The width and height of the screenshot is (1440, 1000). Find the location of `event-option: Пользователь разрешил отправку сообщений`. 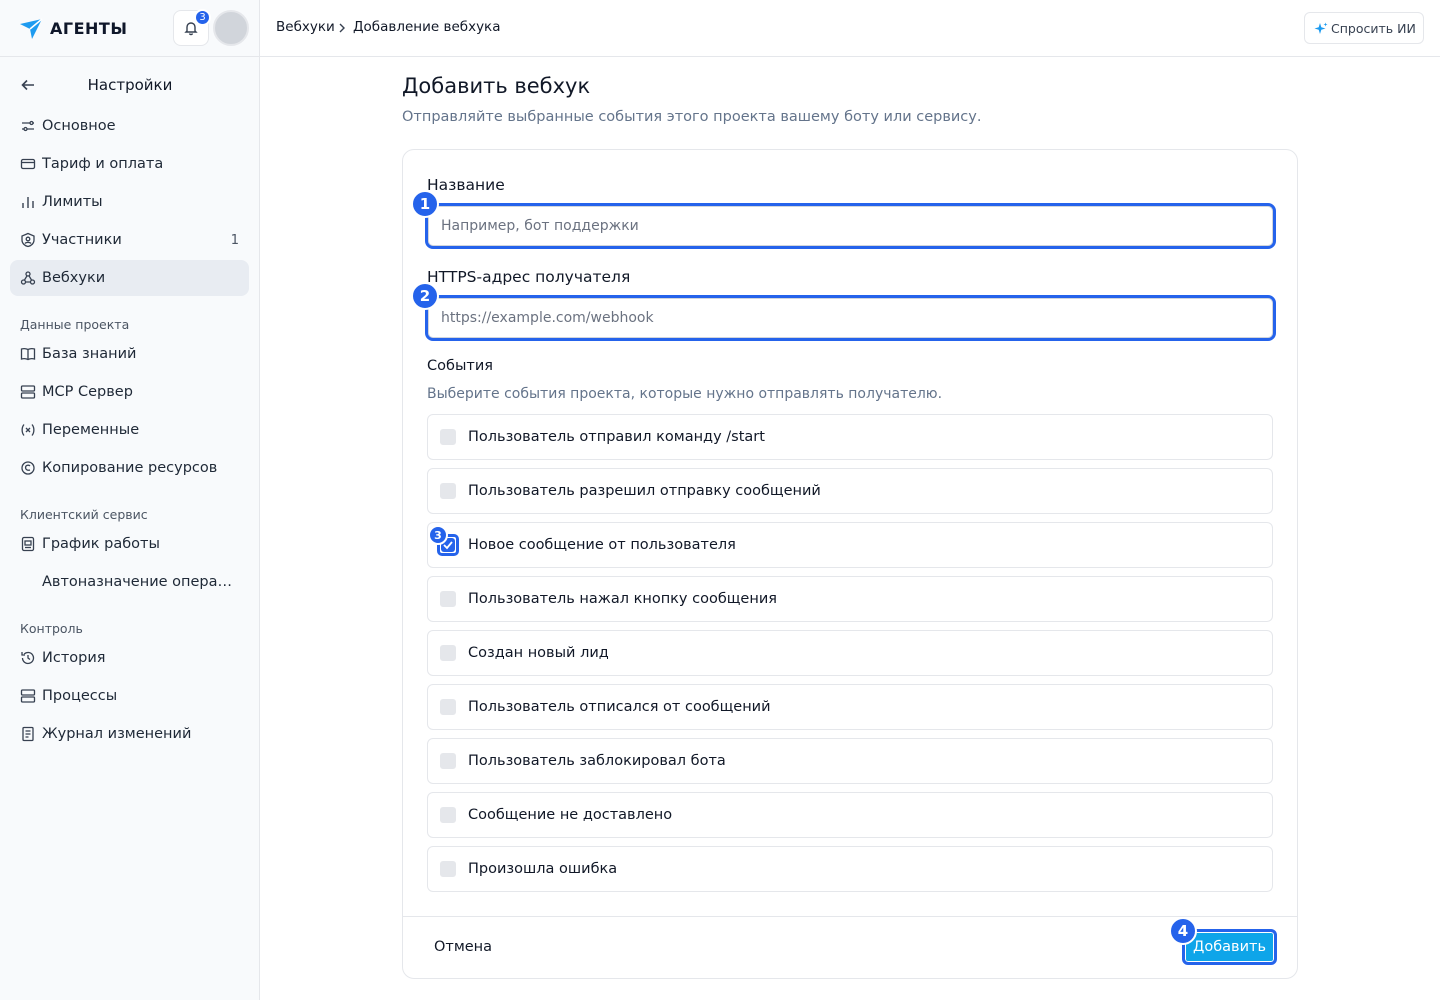

event-option: Пользователь разрешил отправку сообщений is located at coordinates (850, 491).